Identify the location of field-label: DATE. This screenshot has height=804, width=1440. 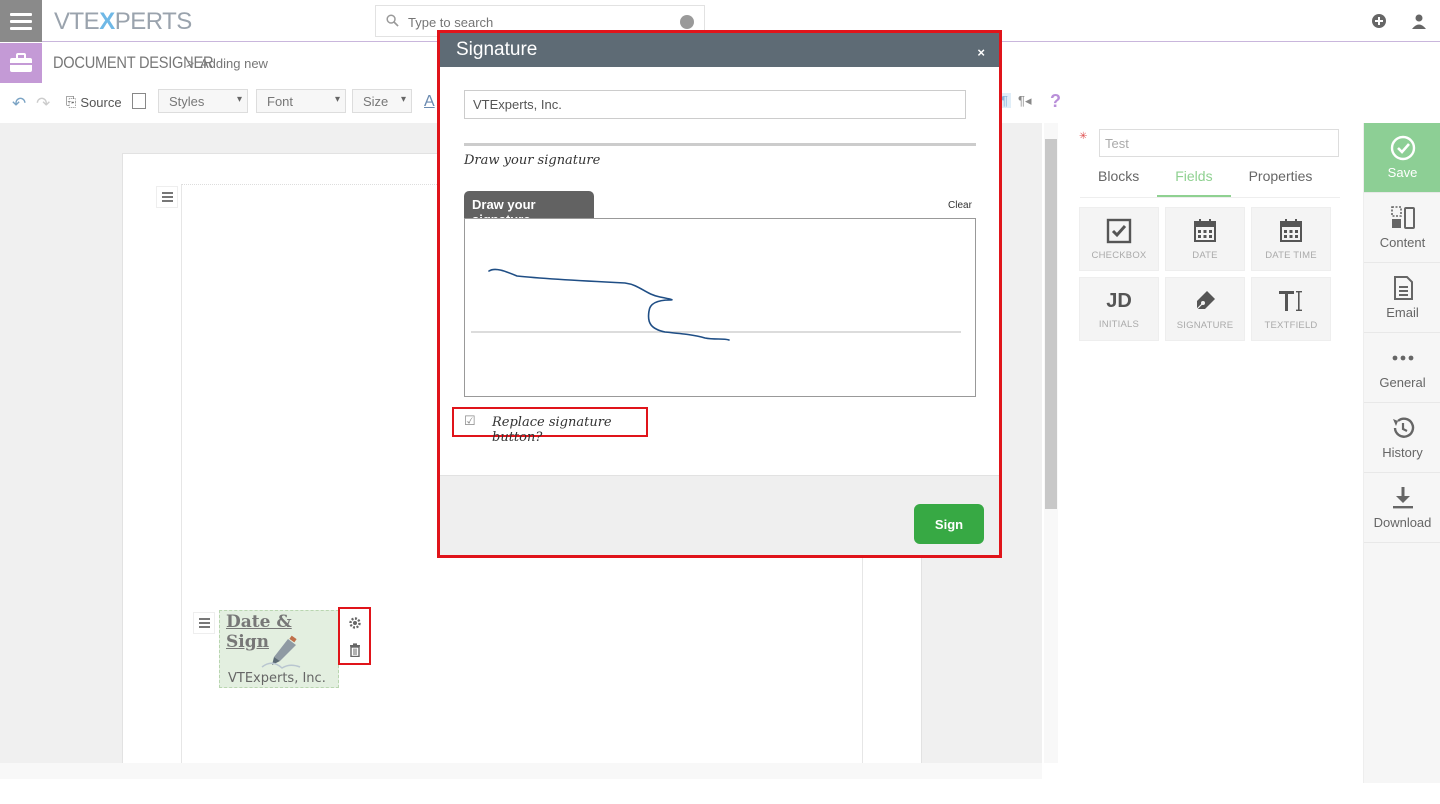
(1205, 255).